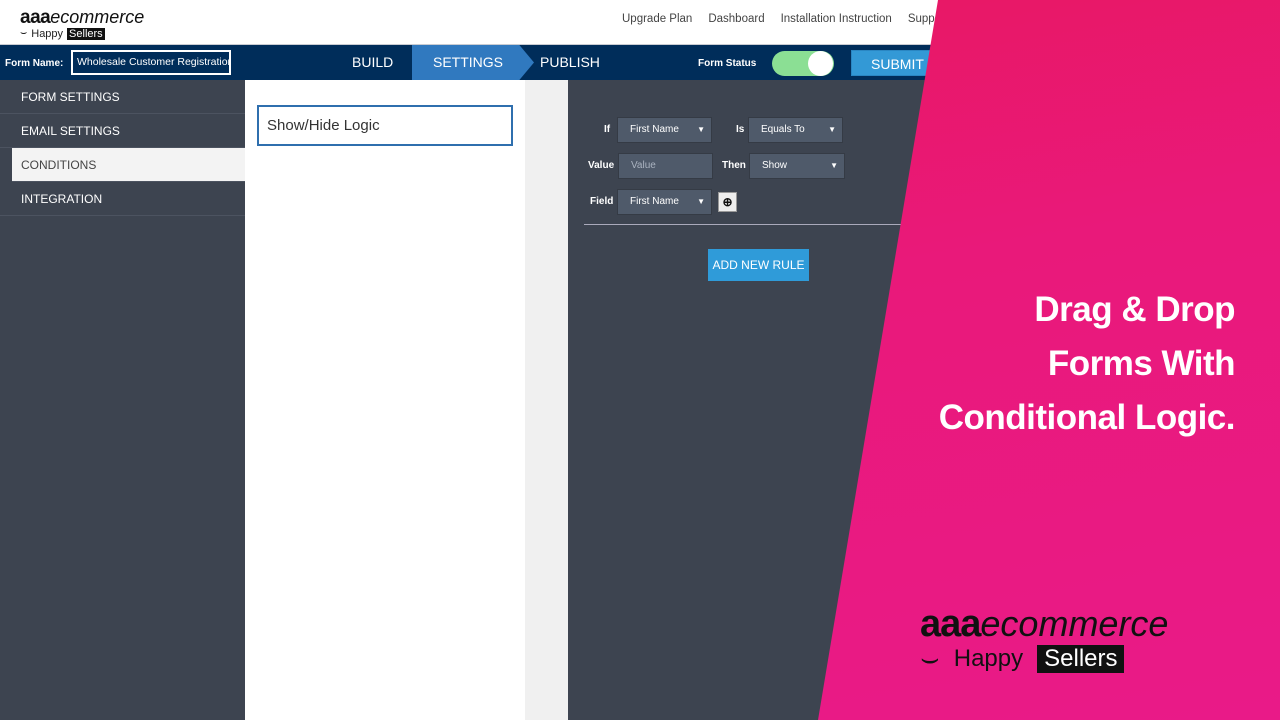 Image resolution: width=1280 pixels, height=720 pixels. I want to click on promo-logo: aaaecommerce ⌣ Happy Sellers, so click(1044, 639).